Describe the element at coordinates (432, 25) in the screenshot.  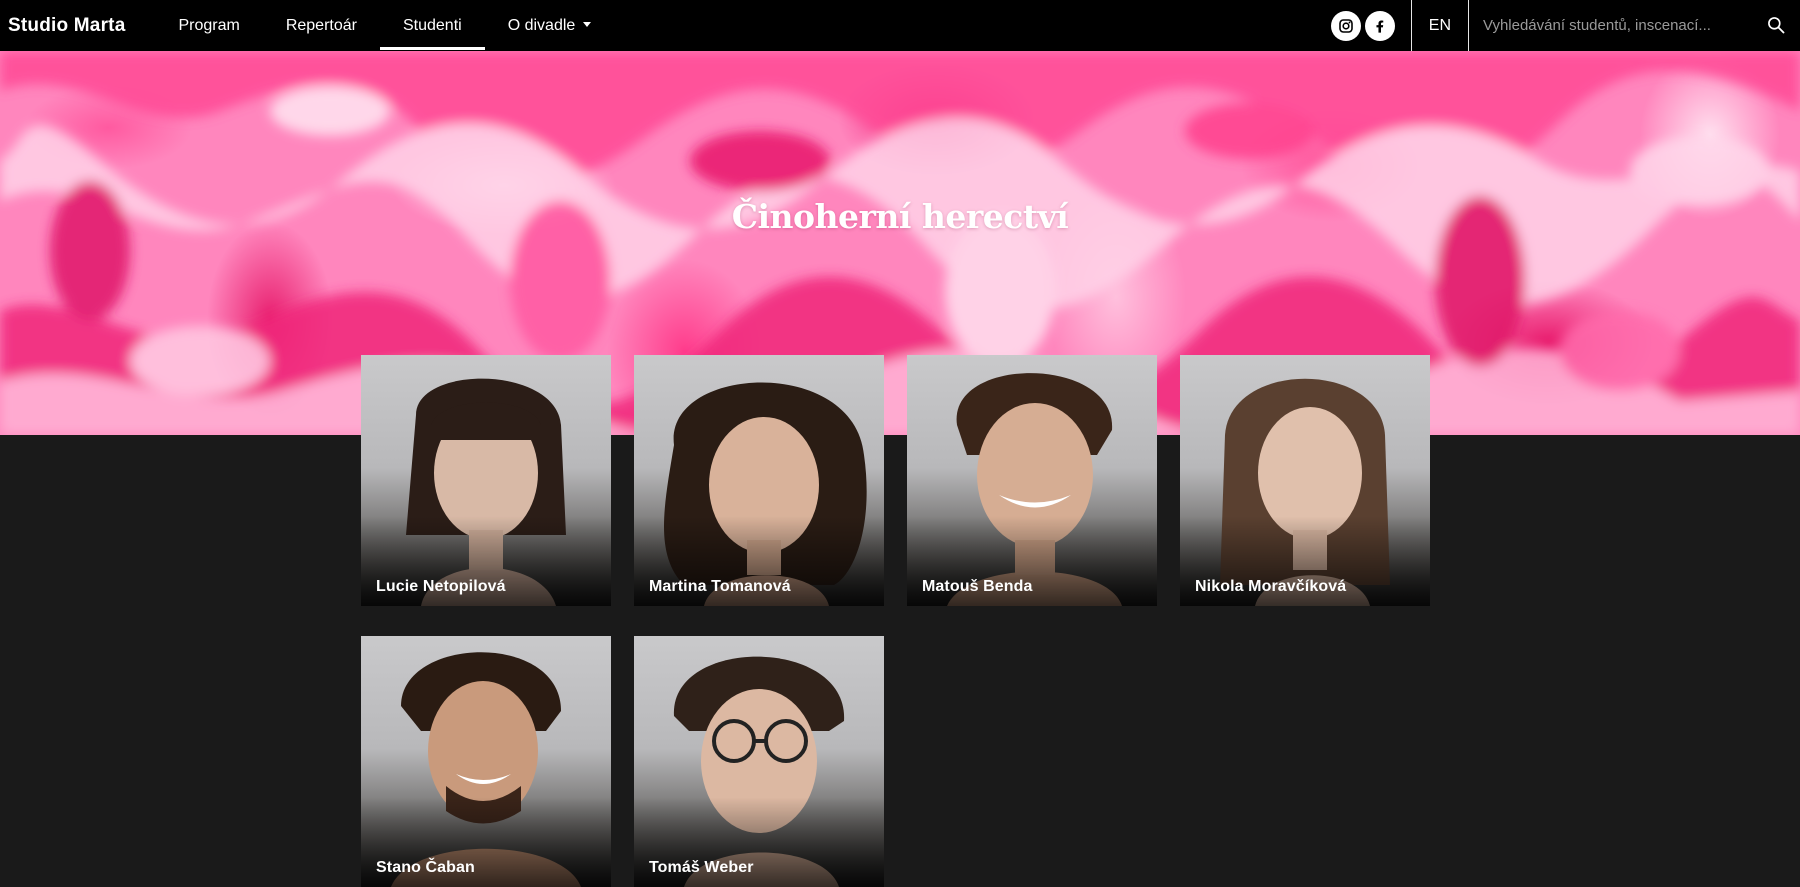
I see `nav-item-studenti: Studenti` at that location.